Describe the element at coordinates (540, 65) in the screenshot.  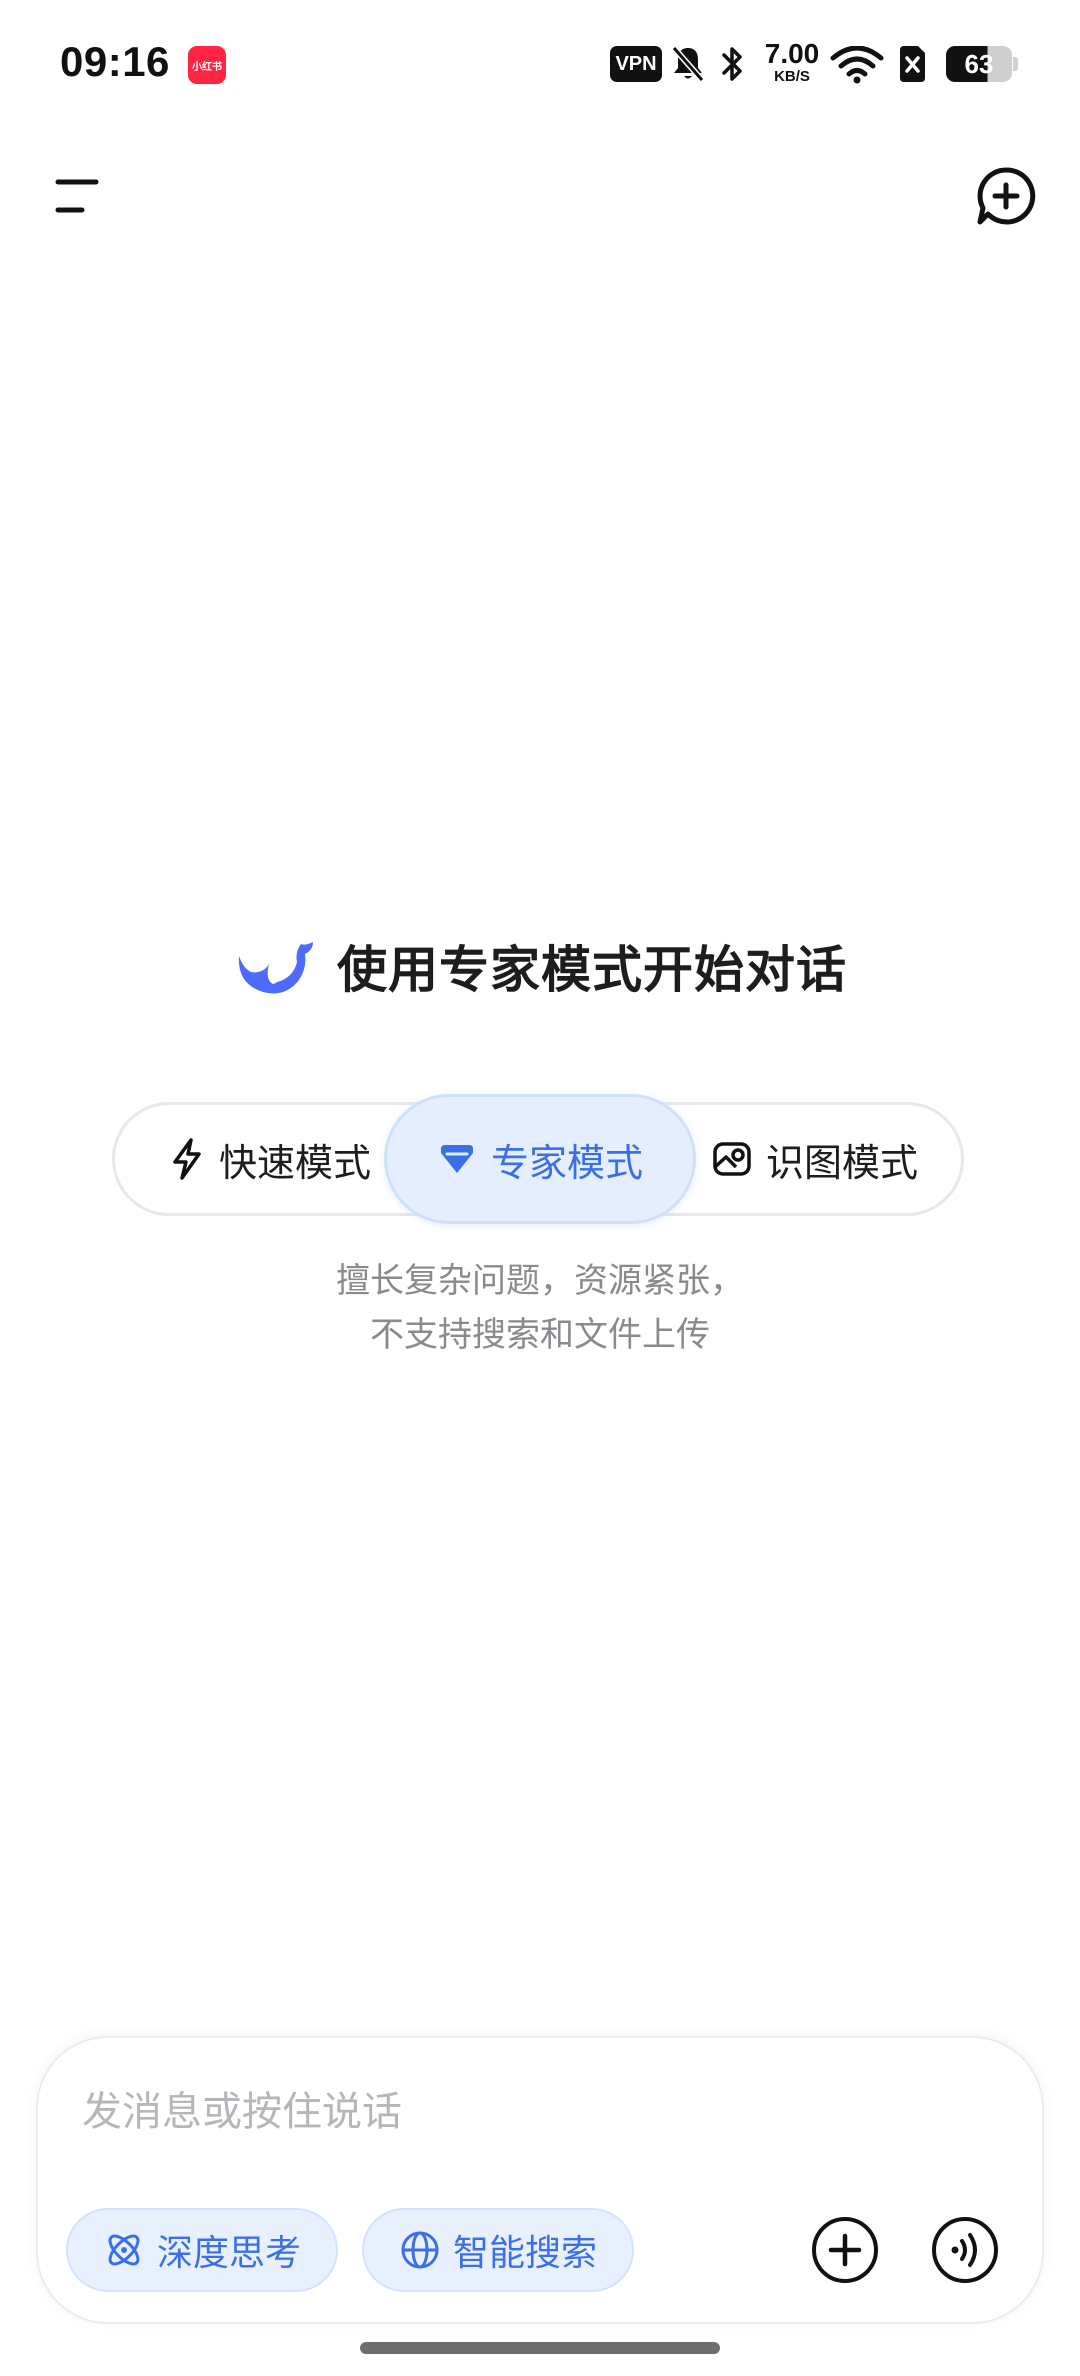
I see `status-bar: 09:16 小红书 VPN 7.00 KB/S 63` at that location.